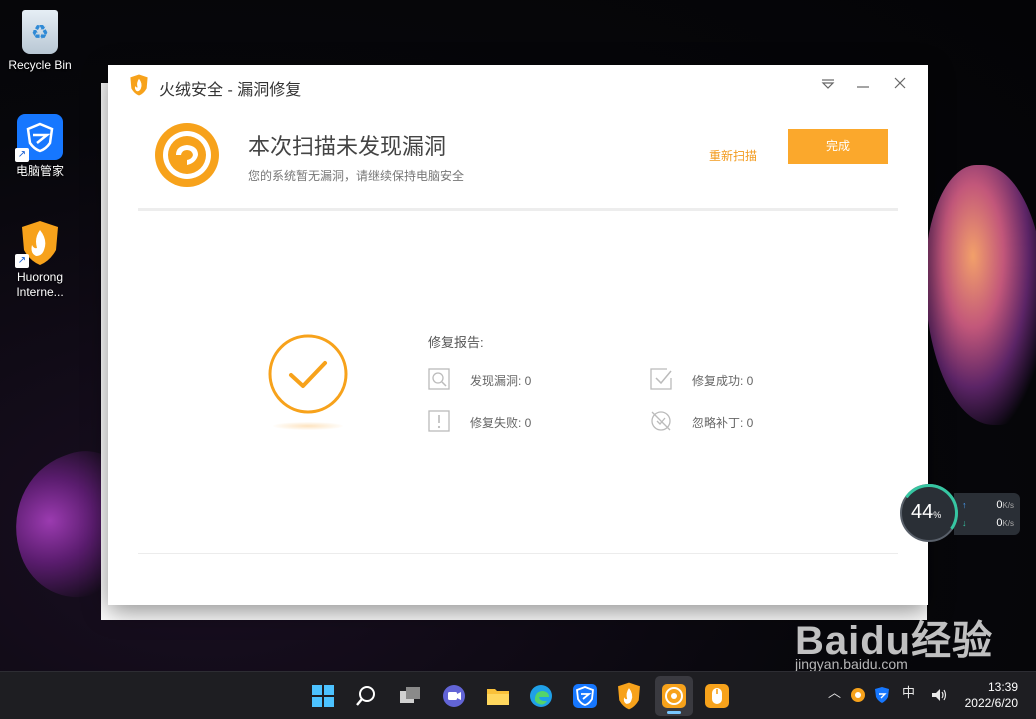 The height and width of the screenshot is (719, 1036). What do you see at coordinates (230, 90) in the screenshot?
I see `window-title: 火绒安全 - 漏洞修复` at bounding box center [230, 90].